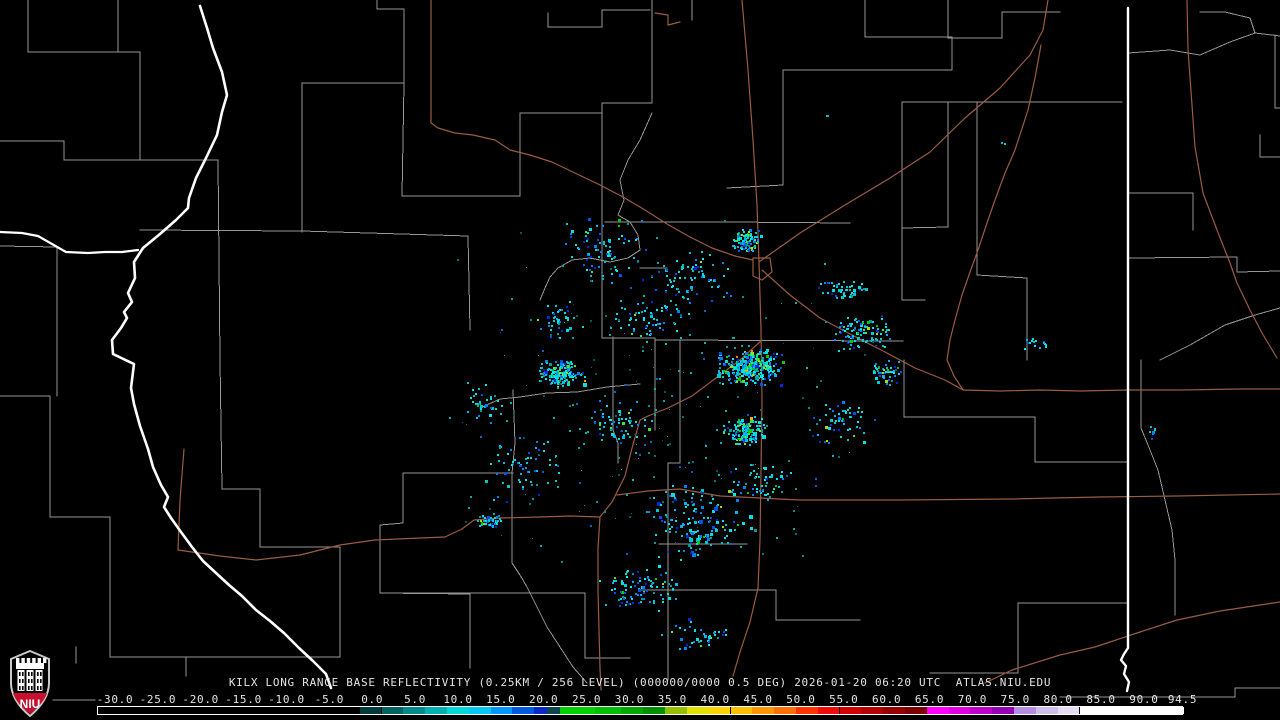 The width and height of the screenshot is (1280, 720). What do you see at coordinates (801, 699) in the screenshot?
I see `colorbar-tick-label: 50.0` at bounding box center [801, 699].